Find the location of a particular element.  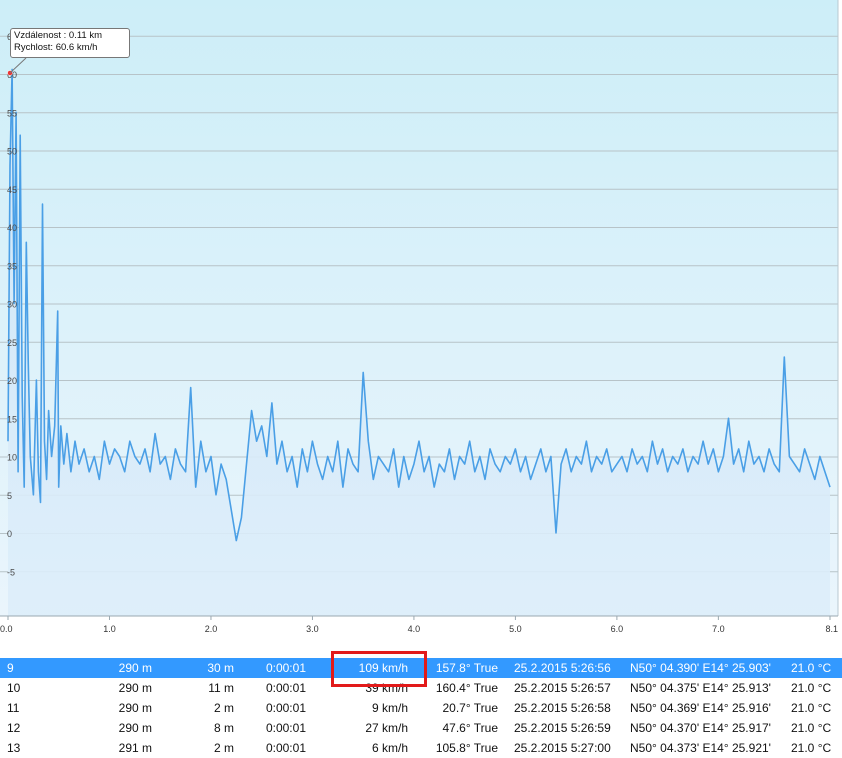

y-tick-label: 10 is located at coordinates (12, 458).